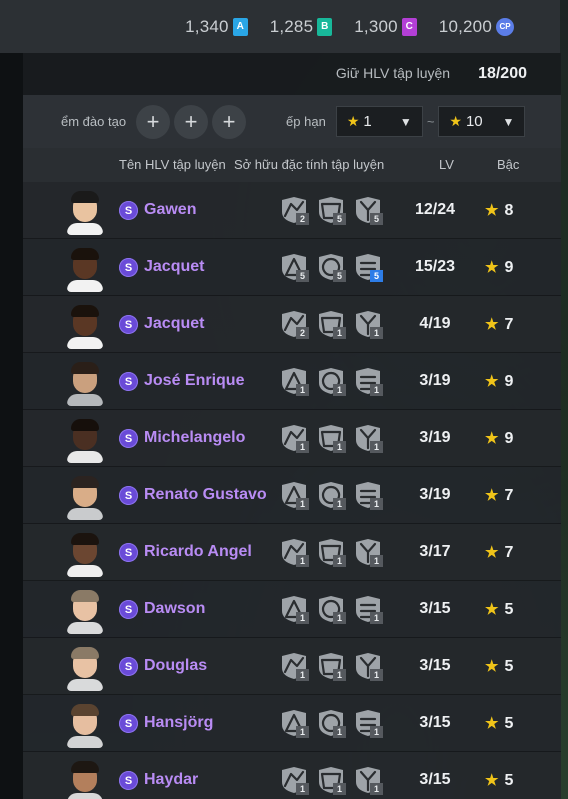 Image resolution: width=568 pixels, height=799 pixels. Describe the element at coordinates (385, 27) in the screenshot. I see `currency-c: 1,300 C` at that location.